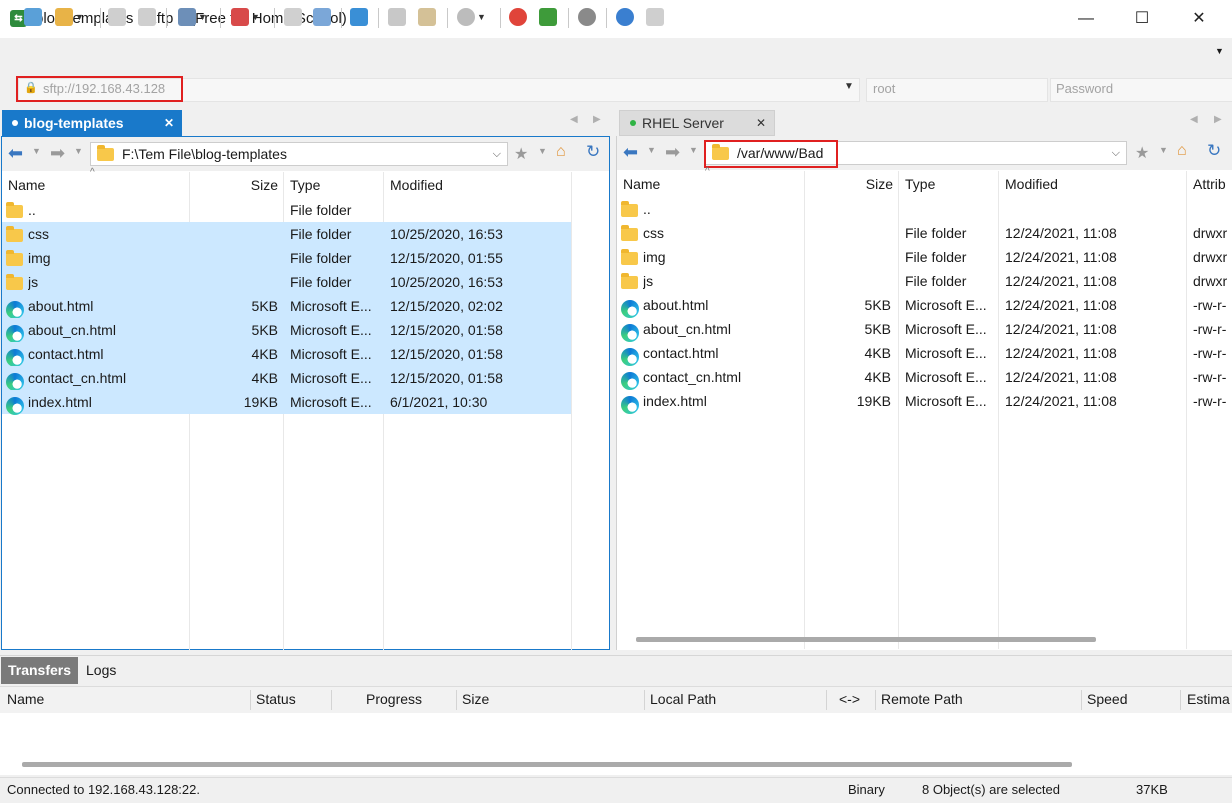  Describe the element at coordinates (1219, 51) in the screenshot. I see `toolbar-overflow-icon: ▼` at that location.